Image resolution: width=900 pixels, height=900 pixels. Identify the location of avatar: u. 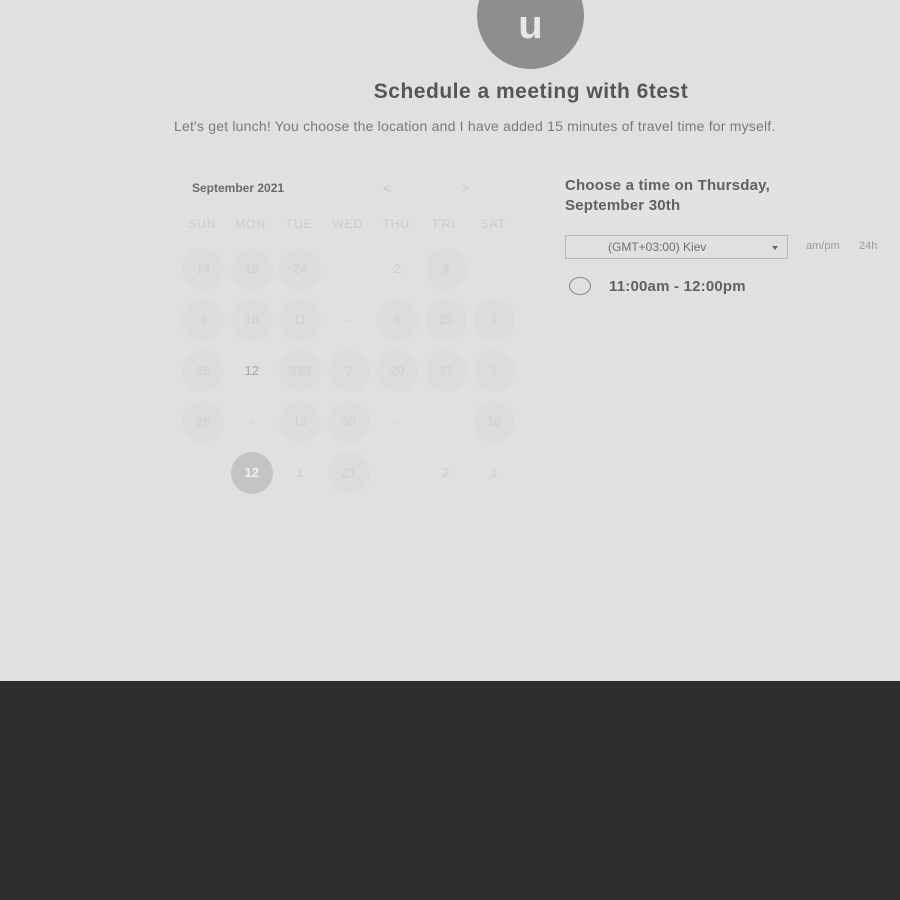
(530, 34).